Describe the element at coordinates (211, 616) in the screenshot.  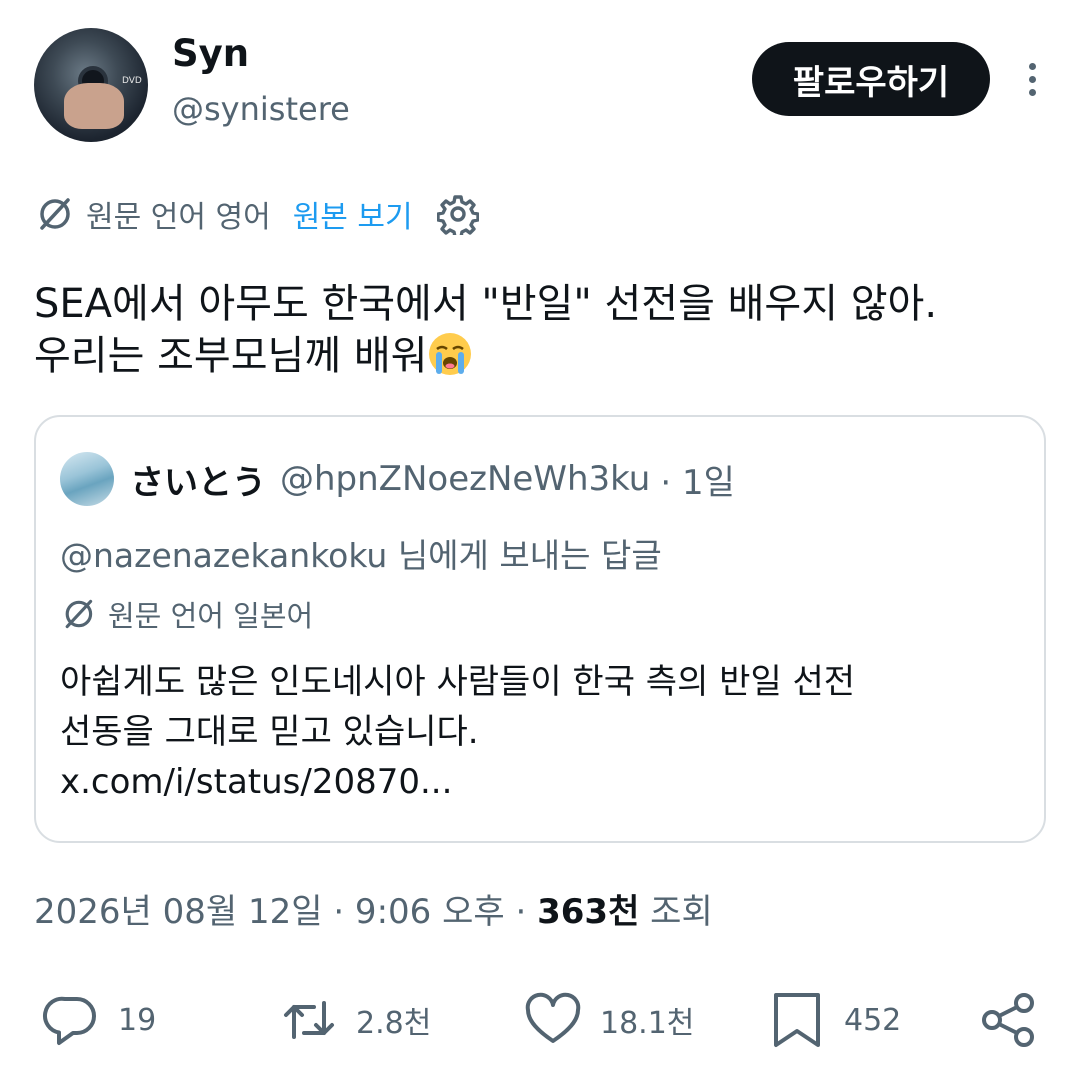
I see `quoted-original-language: 원문 언어 일본어` at that location.